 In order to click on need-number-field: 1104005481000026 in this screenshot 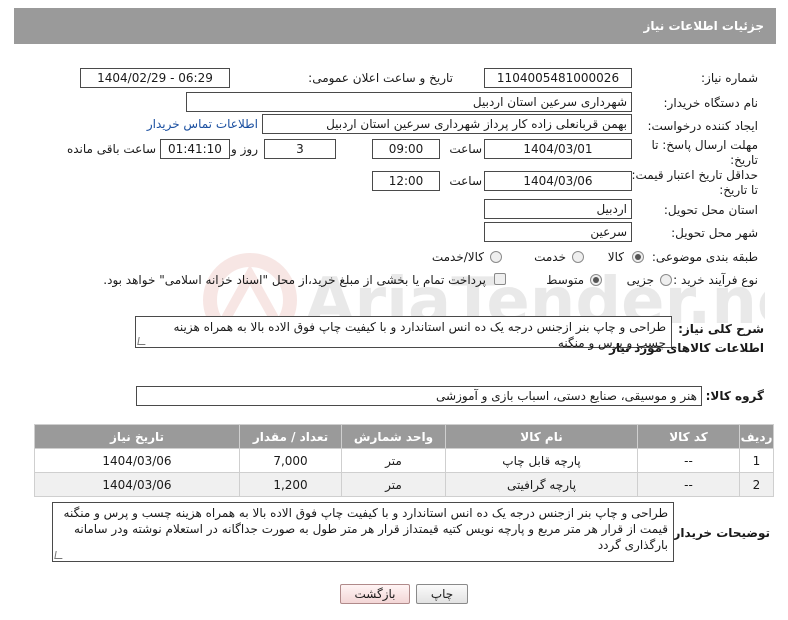, I will do `click(558, 78)`.